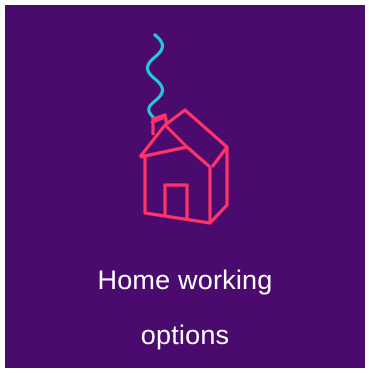 The image size is (369, 373). I want to click on smoke-squiggle, so click(155, 76).